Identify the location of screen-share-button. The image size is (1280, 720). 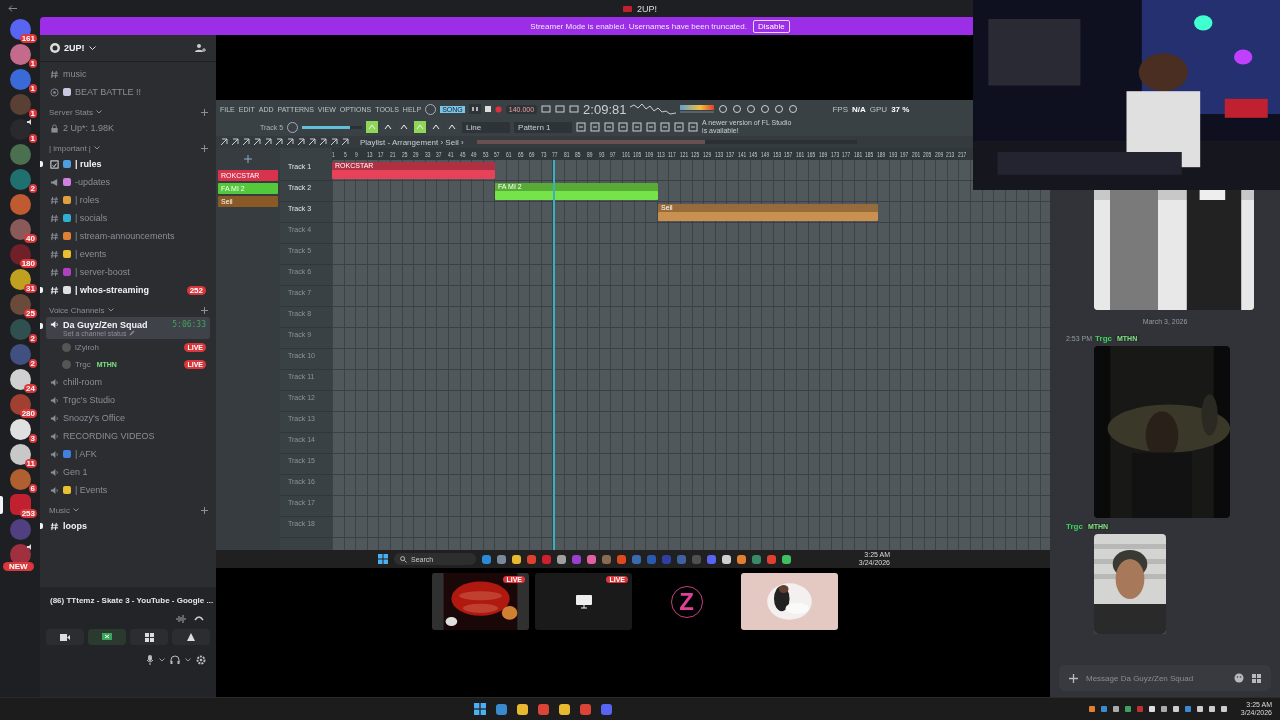
(107, 637).